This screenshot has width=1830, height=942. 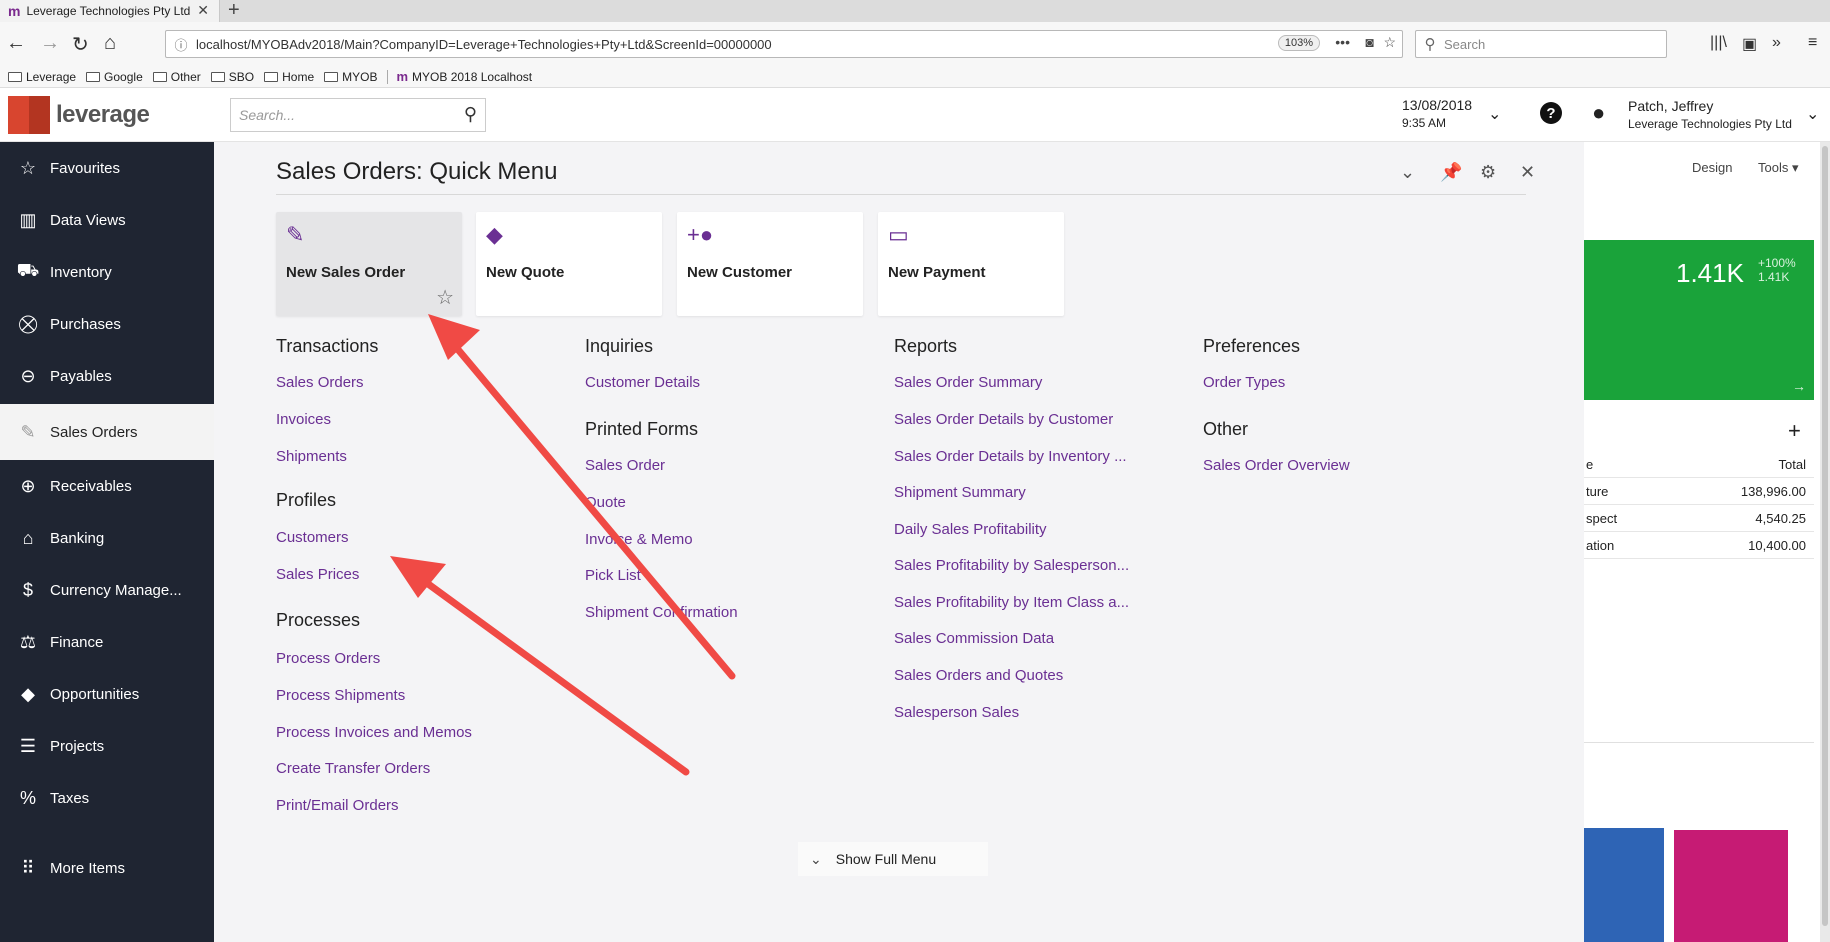 I want to click on sidebar-item-taxes: % Taxes, so click(x=107, y=798).